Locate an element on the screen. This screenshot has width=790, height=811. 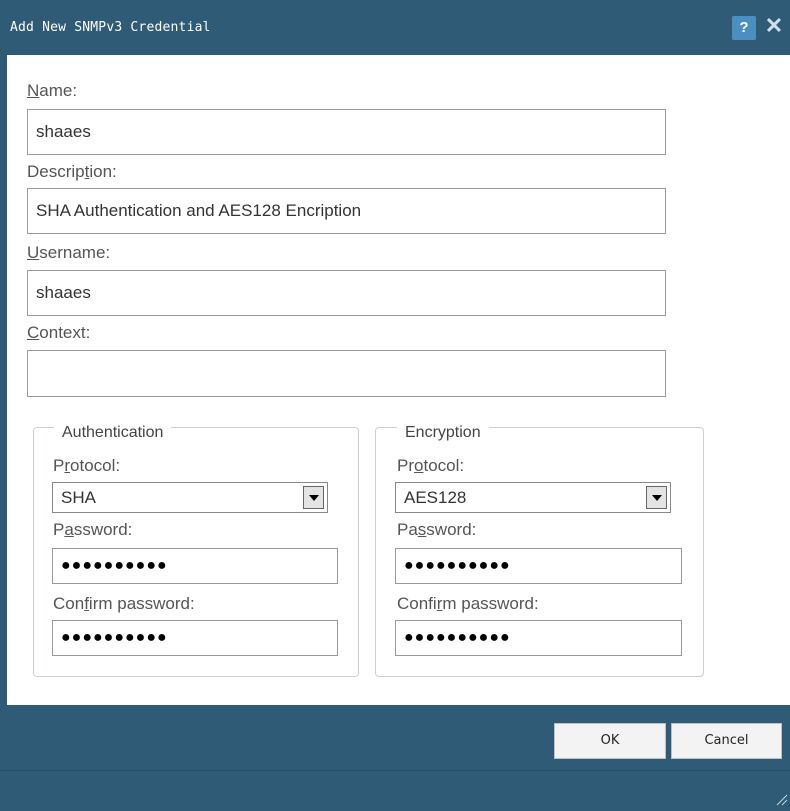
enc-password-label: Password: is located at coordinates (437, 529).